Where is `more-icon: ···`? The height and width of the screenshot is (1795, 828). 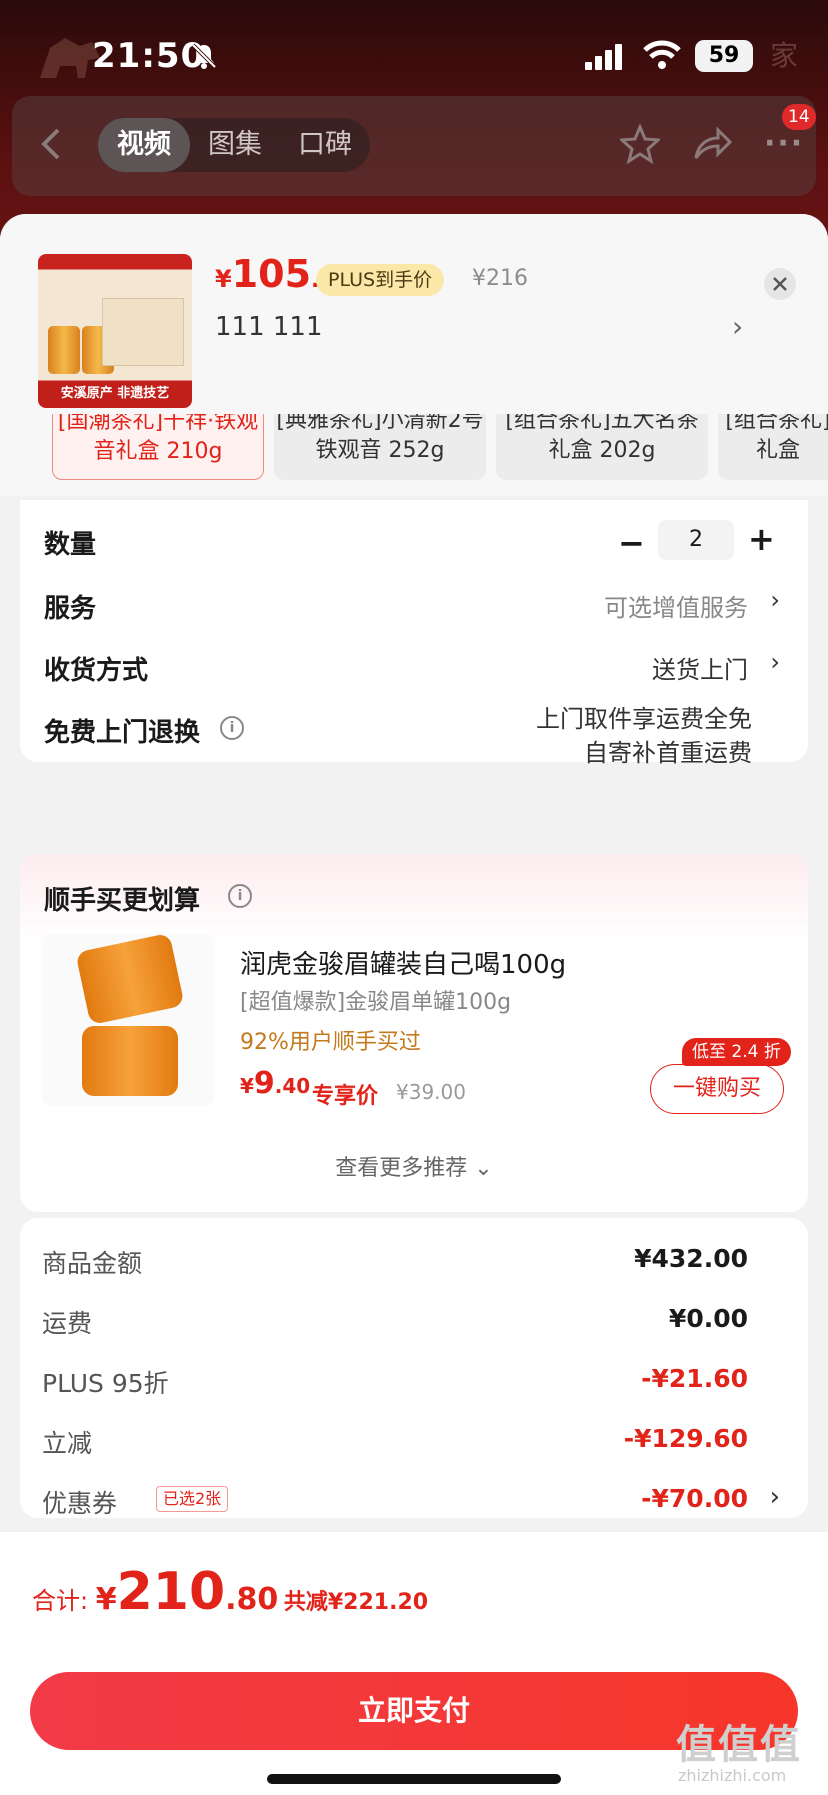
more-icon: ··· is located at coordinates (784, 143).